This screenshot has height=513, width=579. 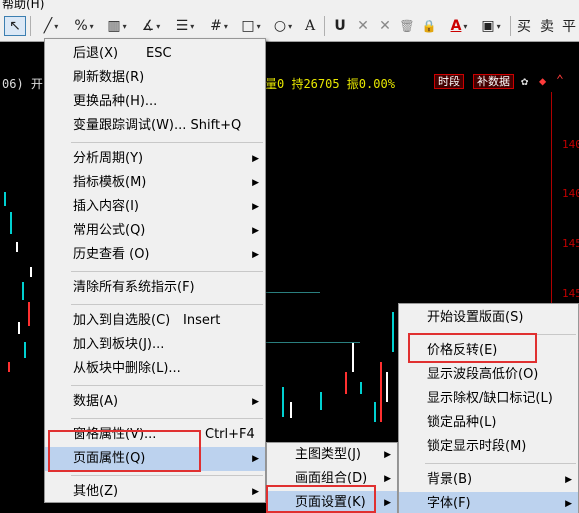 What do you see at coordinates (251, 26) in the screenshot?
I see `rectangle-tool-icon: □ ▾` at bounding box center [251, 26].